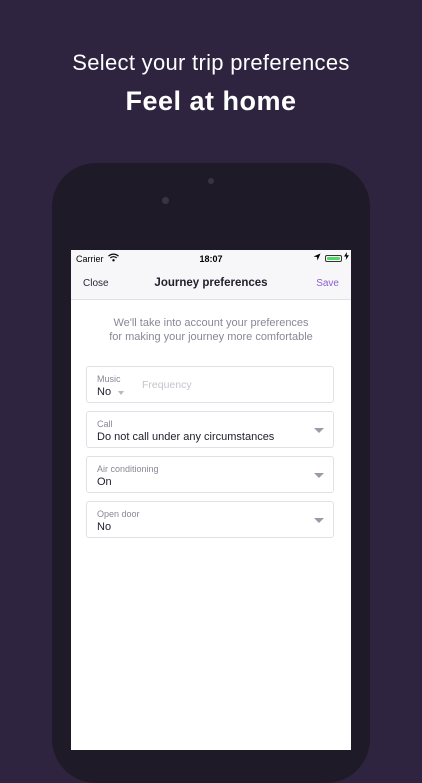 The height and width of the screenshot is (783, 422). Describe the element at coordinates (210, 474) in the screenshot. I see `air-conditioning-field: Air conditioning On` at that location.